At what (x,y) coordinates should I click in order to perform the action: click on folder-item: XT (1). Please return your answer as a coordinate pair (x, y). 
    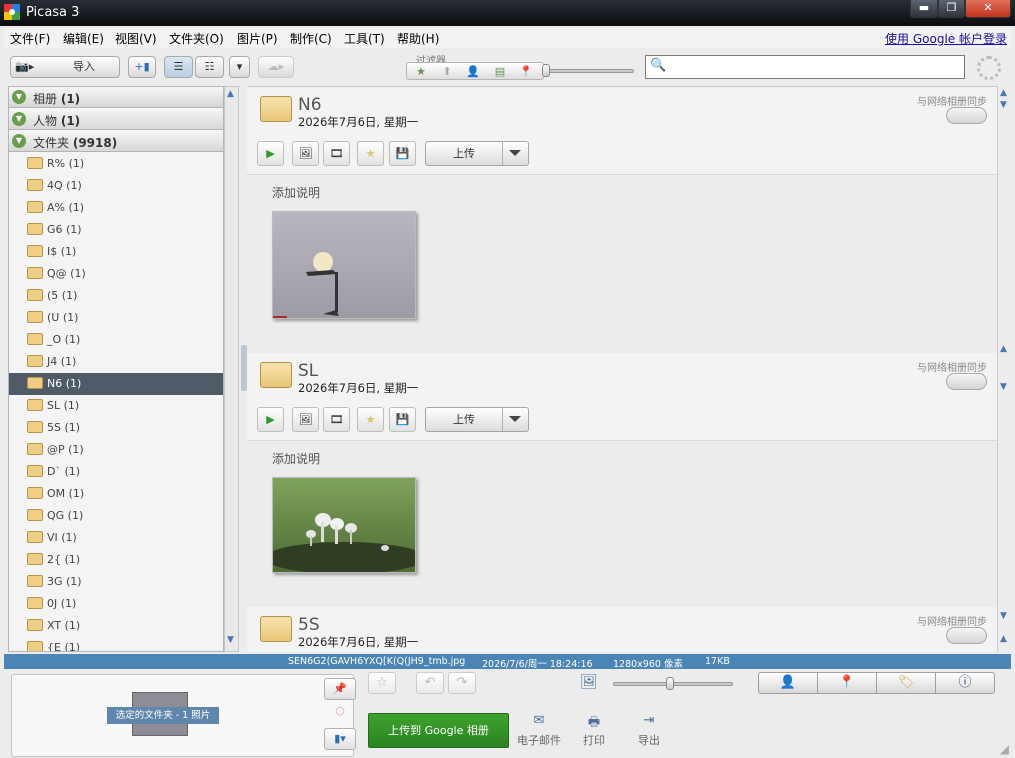
    Looking at the image, I should click on (116, 626).